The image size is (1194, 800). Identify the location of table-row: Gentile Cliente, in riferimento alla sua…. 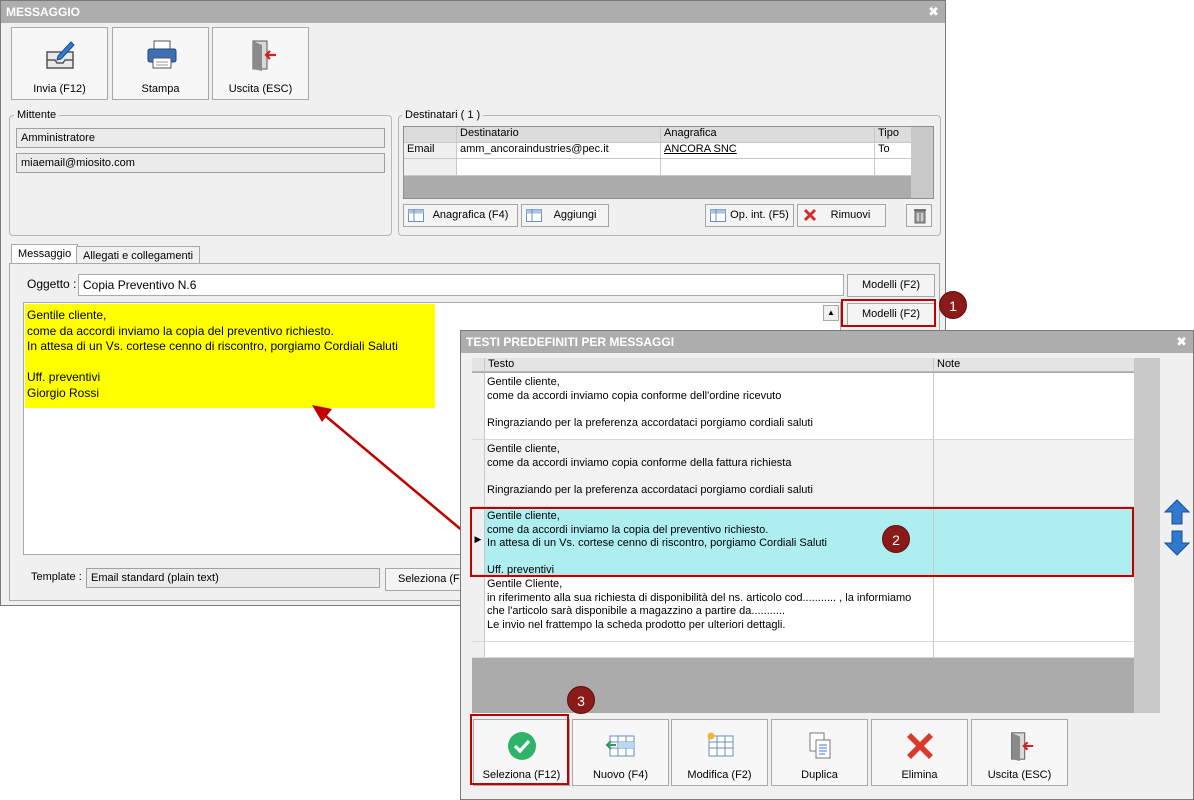
(803, 608).